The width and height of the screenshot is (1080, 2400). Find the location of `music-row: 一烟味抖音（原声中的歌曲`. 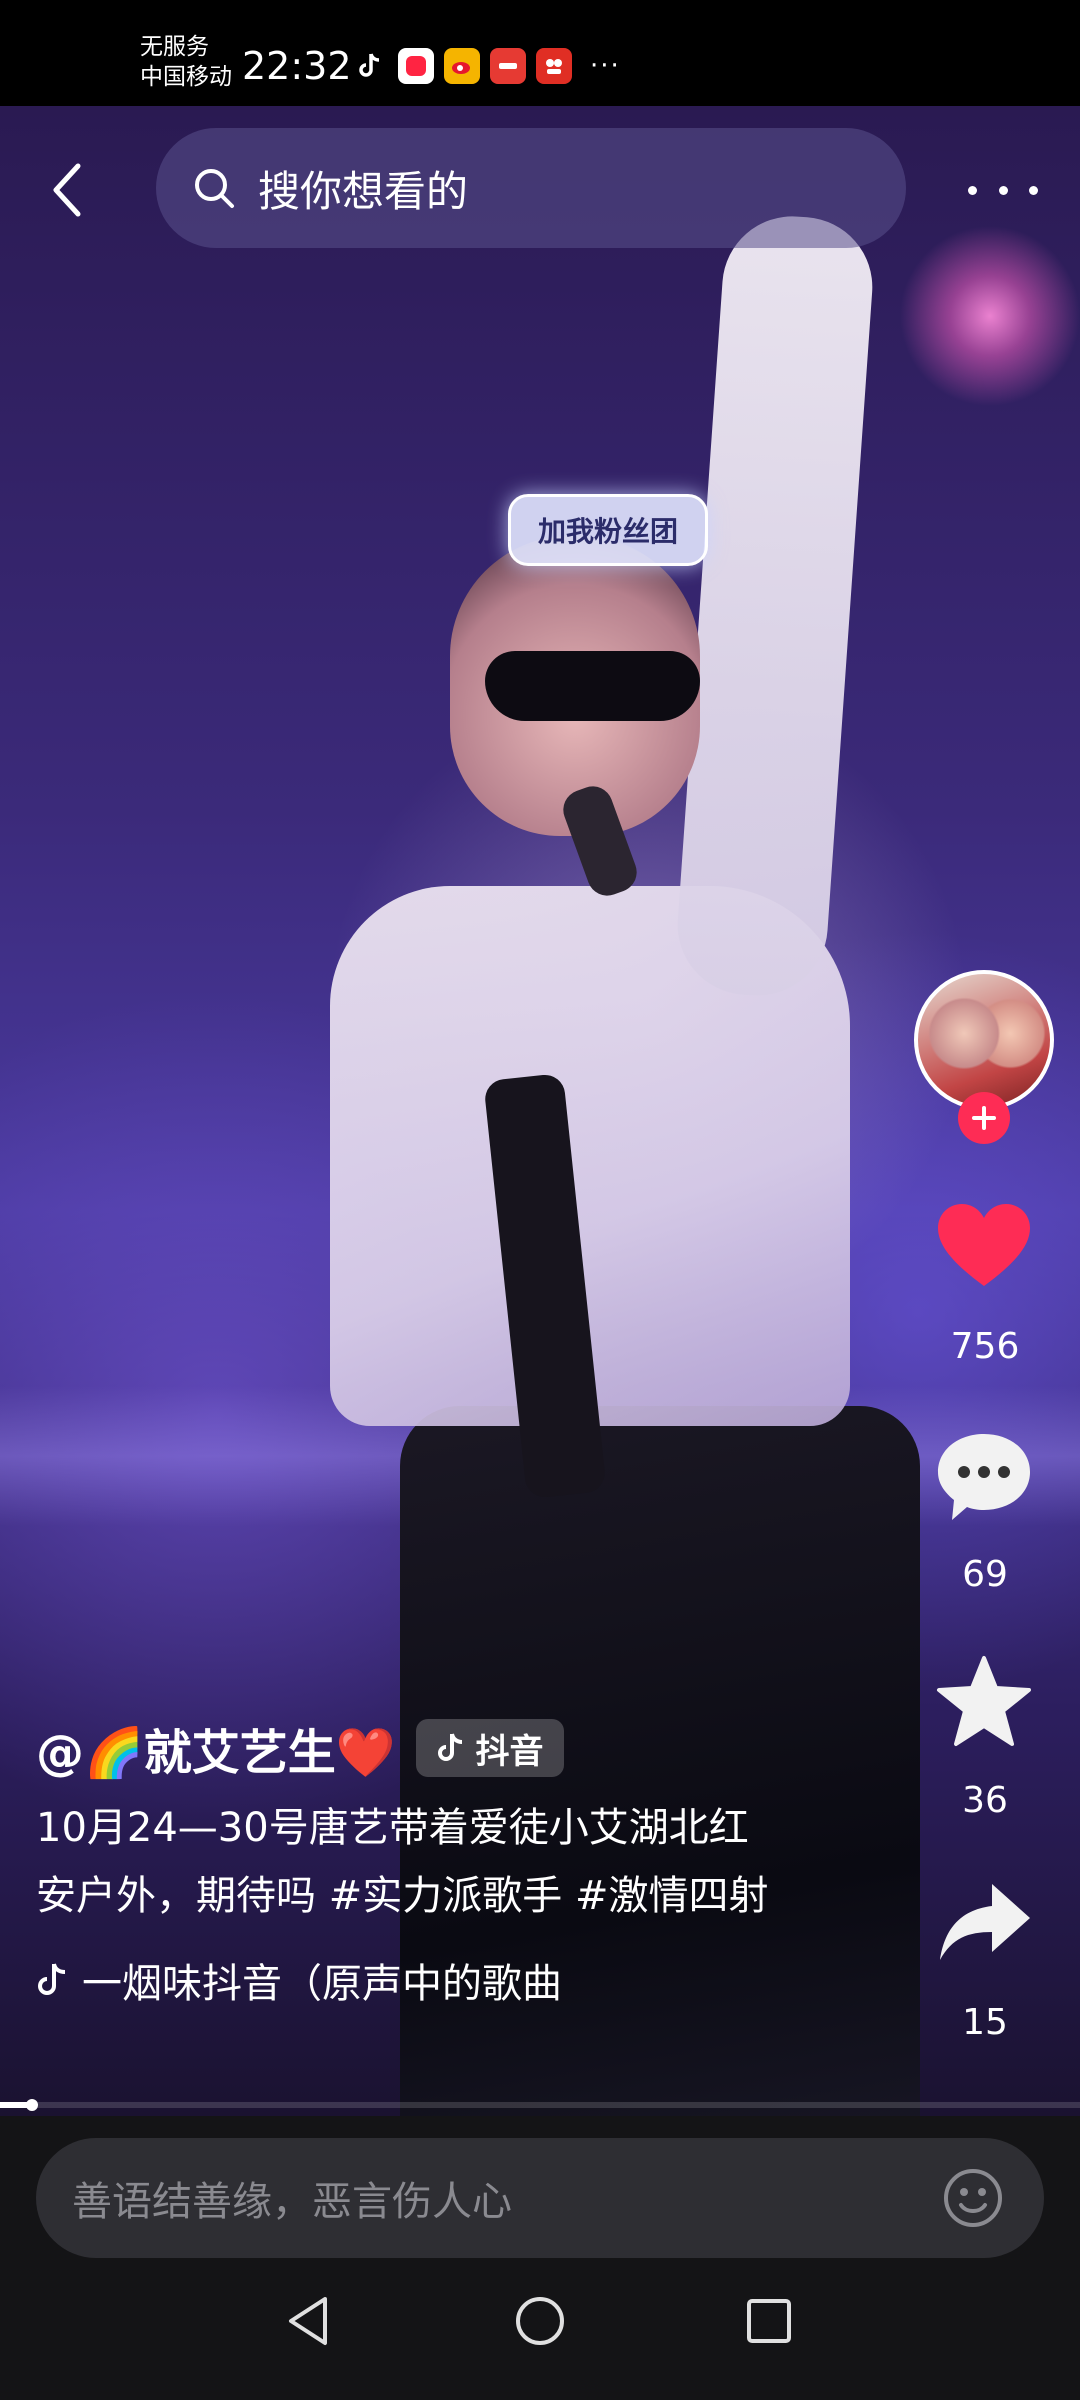

music-row: 一烟味抖音（原声中的歌曲 is located at coordinates (466, 1980).